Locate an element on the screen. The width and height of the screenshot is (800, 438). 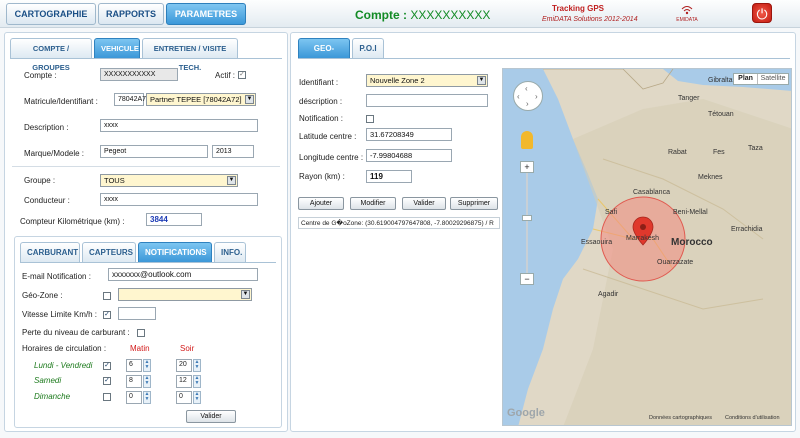
zoom-slider-track is located at coordinates (527, 223).